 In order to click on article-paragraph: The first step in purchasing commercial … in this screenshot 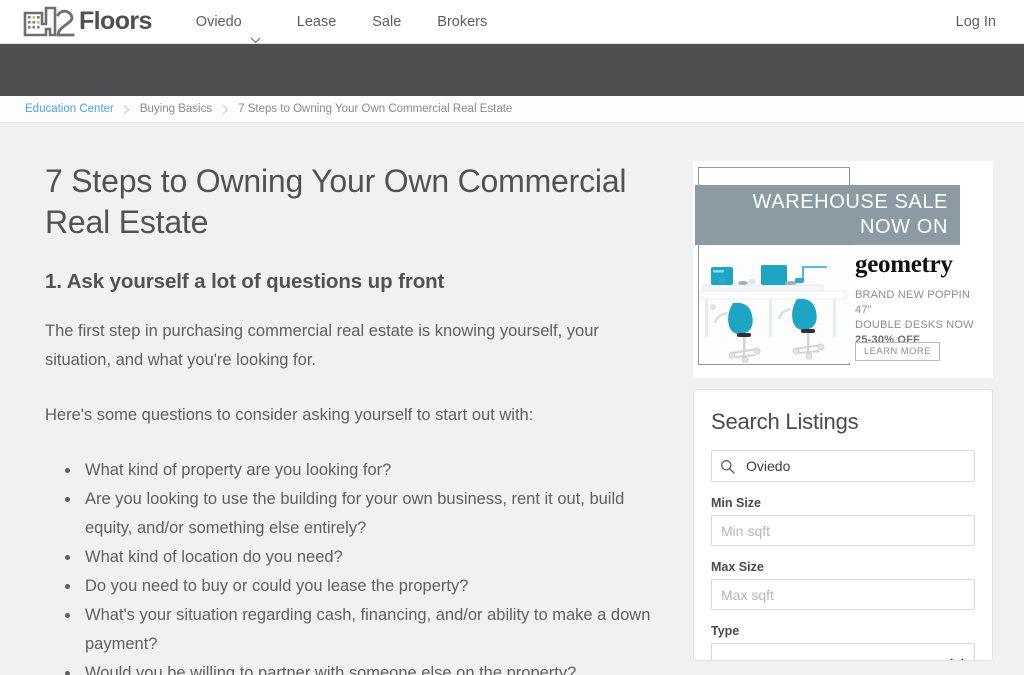, I will do `click(322, 345)`.